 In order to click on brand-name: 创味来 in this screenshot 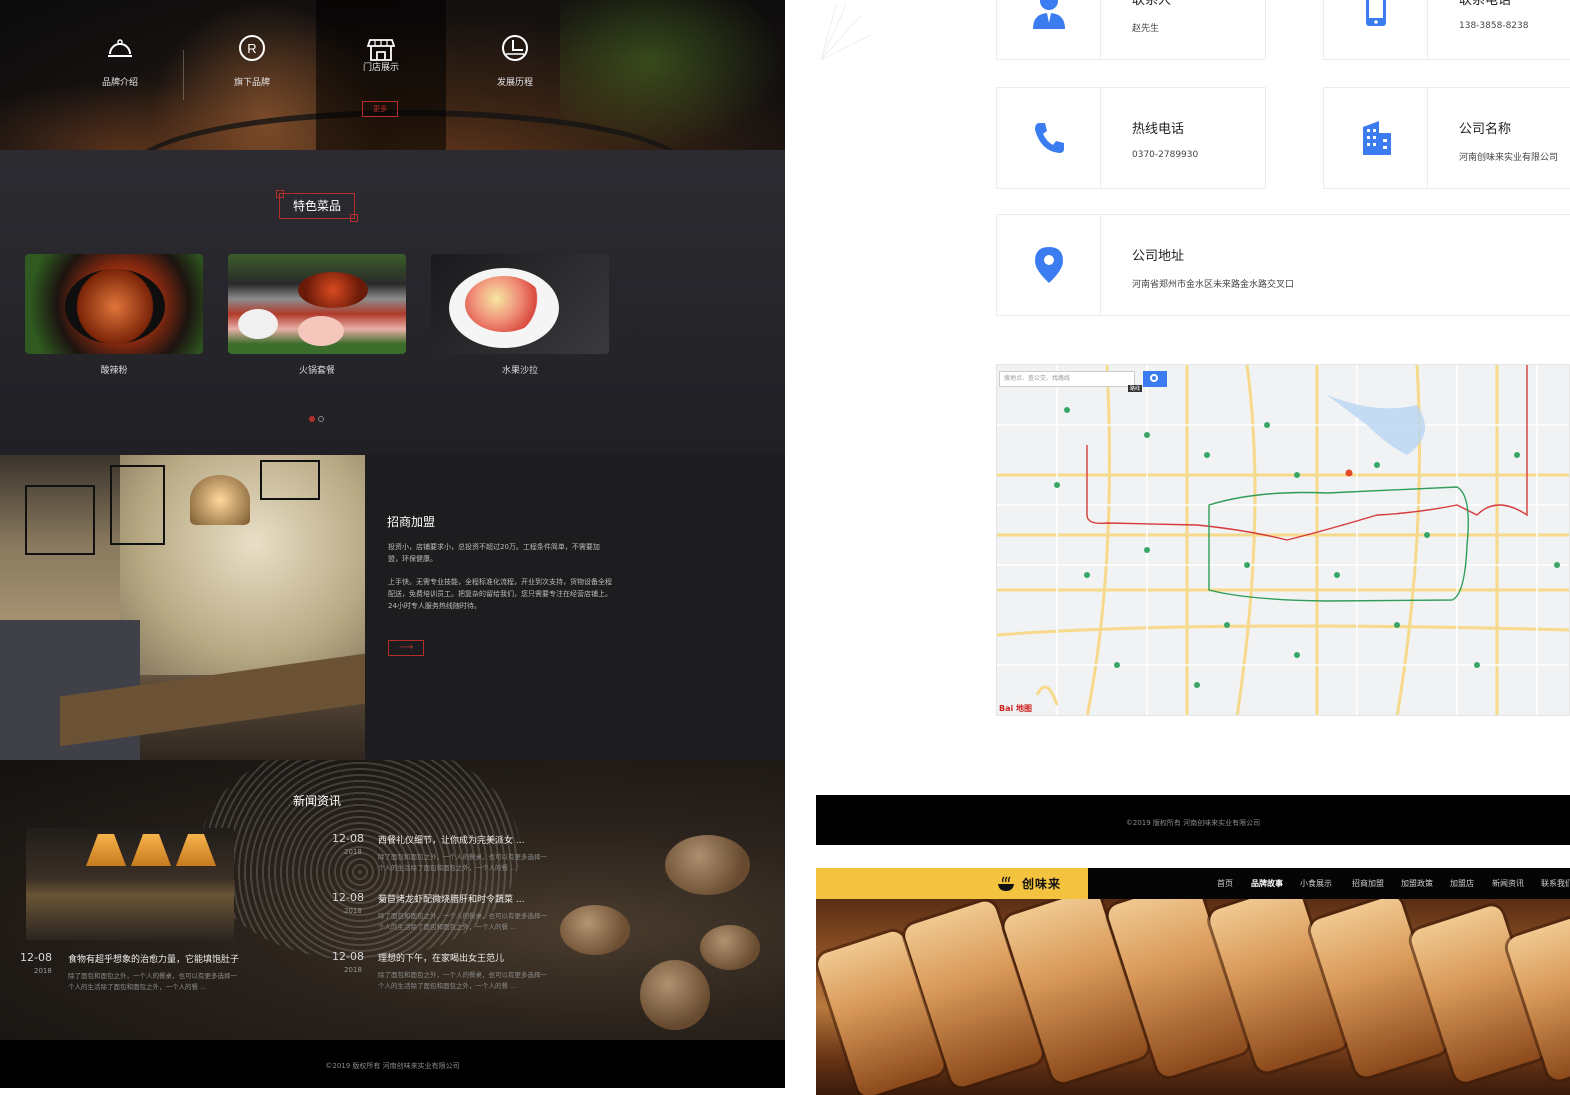, I will do `click(1042, 884)`.